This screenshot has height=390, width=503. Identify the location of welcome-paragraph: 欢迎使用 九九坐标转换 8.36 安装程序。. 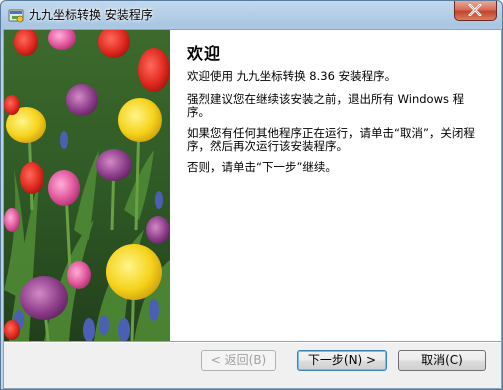
(292, 76).